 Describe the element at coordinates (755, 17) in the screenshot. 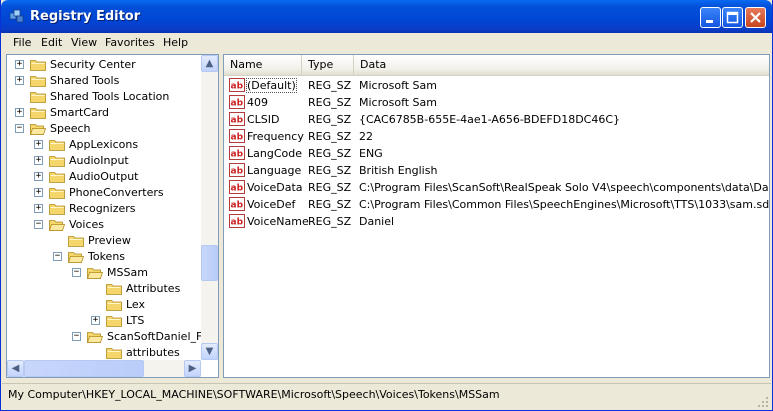

I see `close-button` at that location.